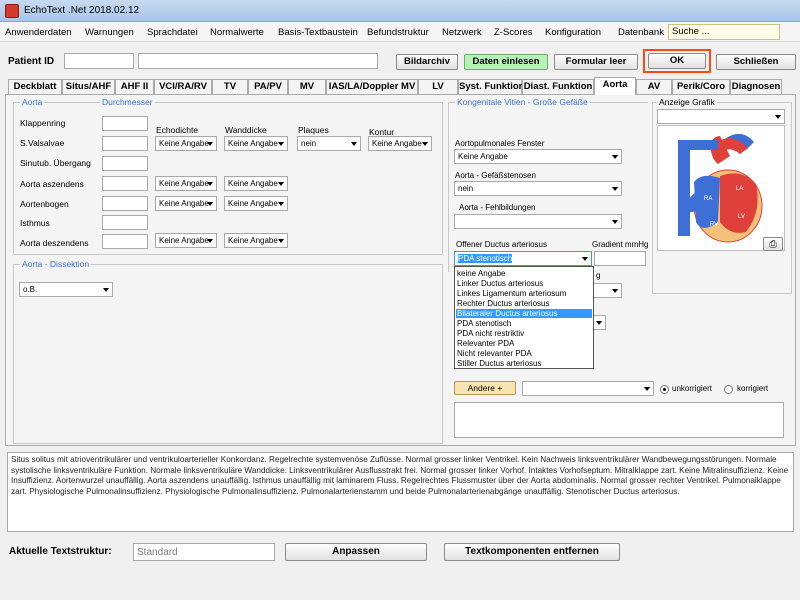  Describe the element at coordinates (256, 183) in the screenshot. I see `aorta-aszendens-wanddicke-select: Keine Angabe` at that location.